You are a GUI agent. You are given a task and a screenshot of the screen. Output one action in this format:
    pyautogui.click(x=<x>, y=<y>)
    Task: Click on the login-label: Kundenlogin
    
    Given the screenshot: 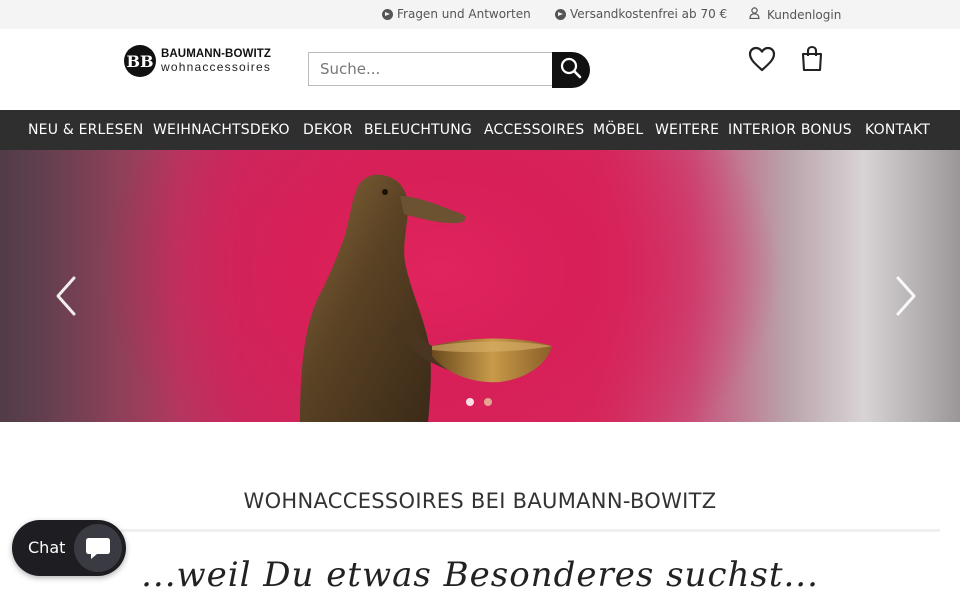 What is the action you would take?
    pyautogui.click(x=804, y=14)
    